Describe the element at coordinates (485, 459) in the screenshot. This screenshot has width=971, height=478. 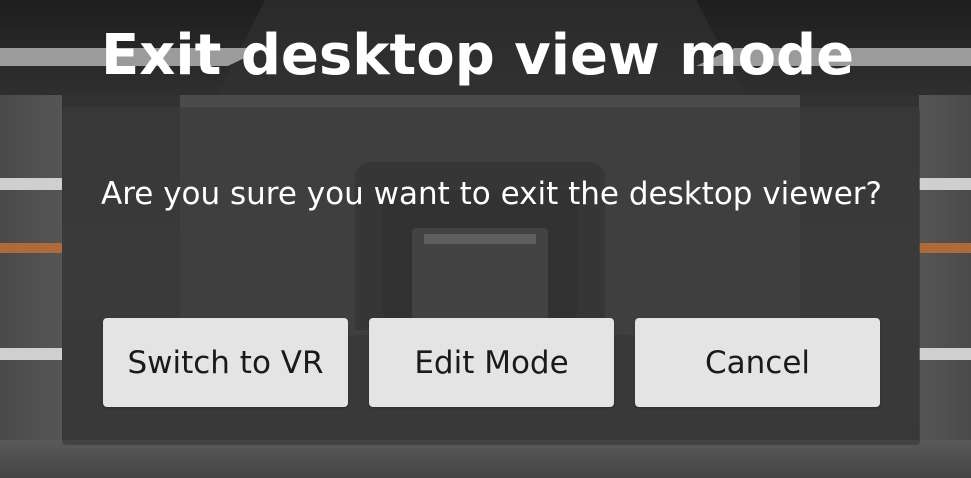
I see `corridor-floor` at that location.